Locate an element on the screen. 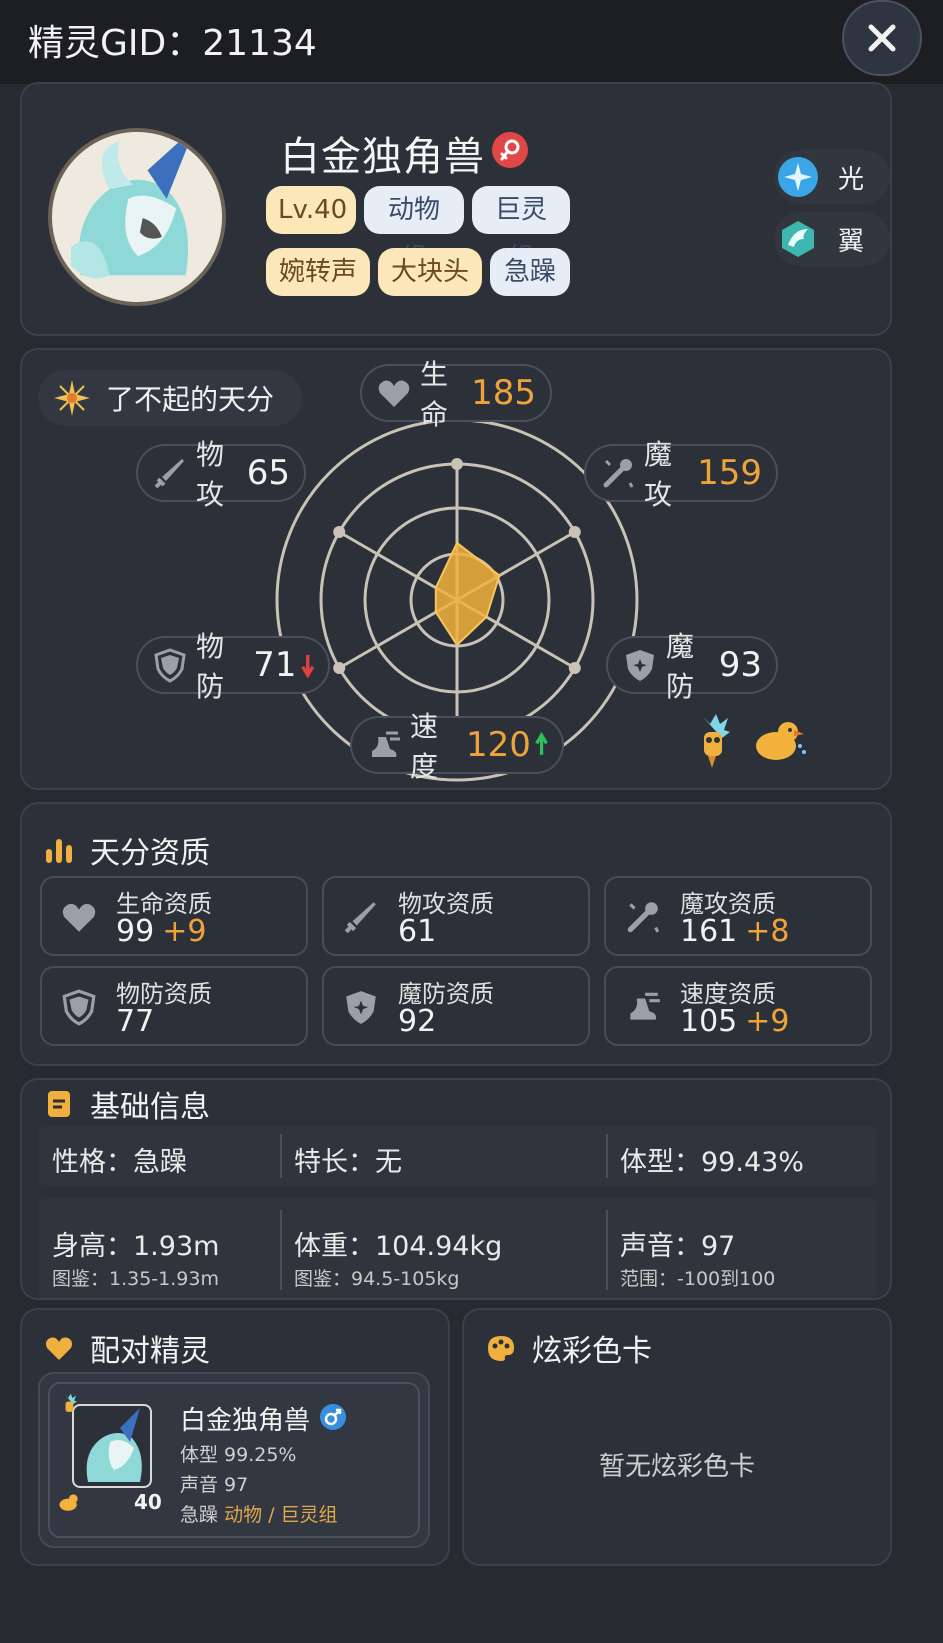 The width and height of the screenshot is (943, 1643). bar-chart-icon is located at coordinates (59, 851).